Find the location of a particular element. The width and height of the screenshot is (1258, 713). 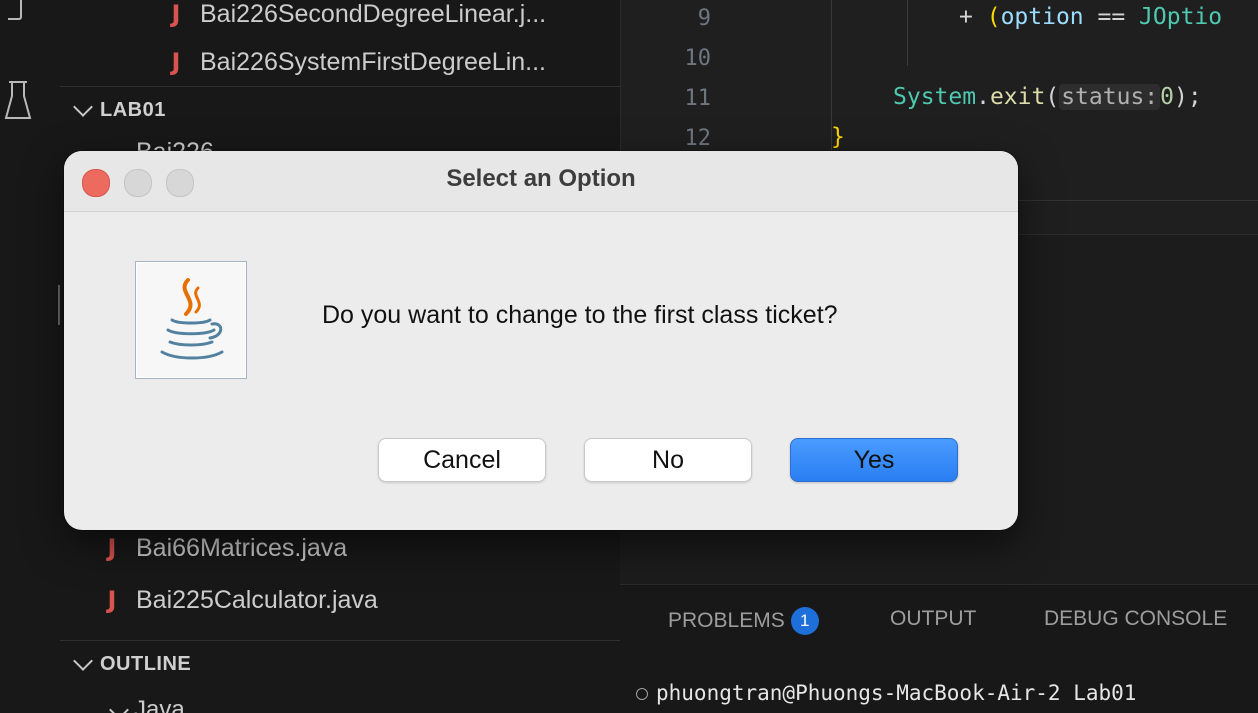

cancel-button: Cancel is located at coordinates (462, 460).